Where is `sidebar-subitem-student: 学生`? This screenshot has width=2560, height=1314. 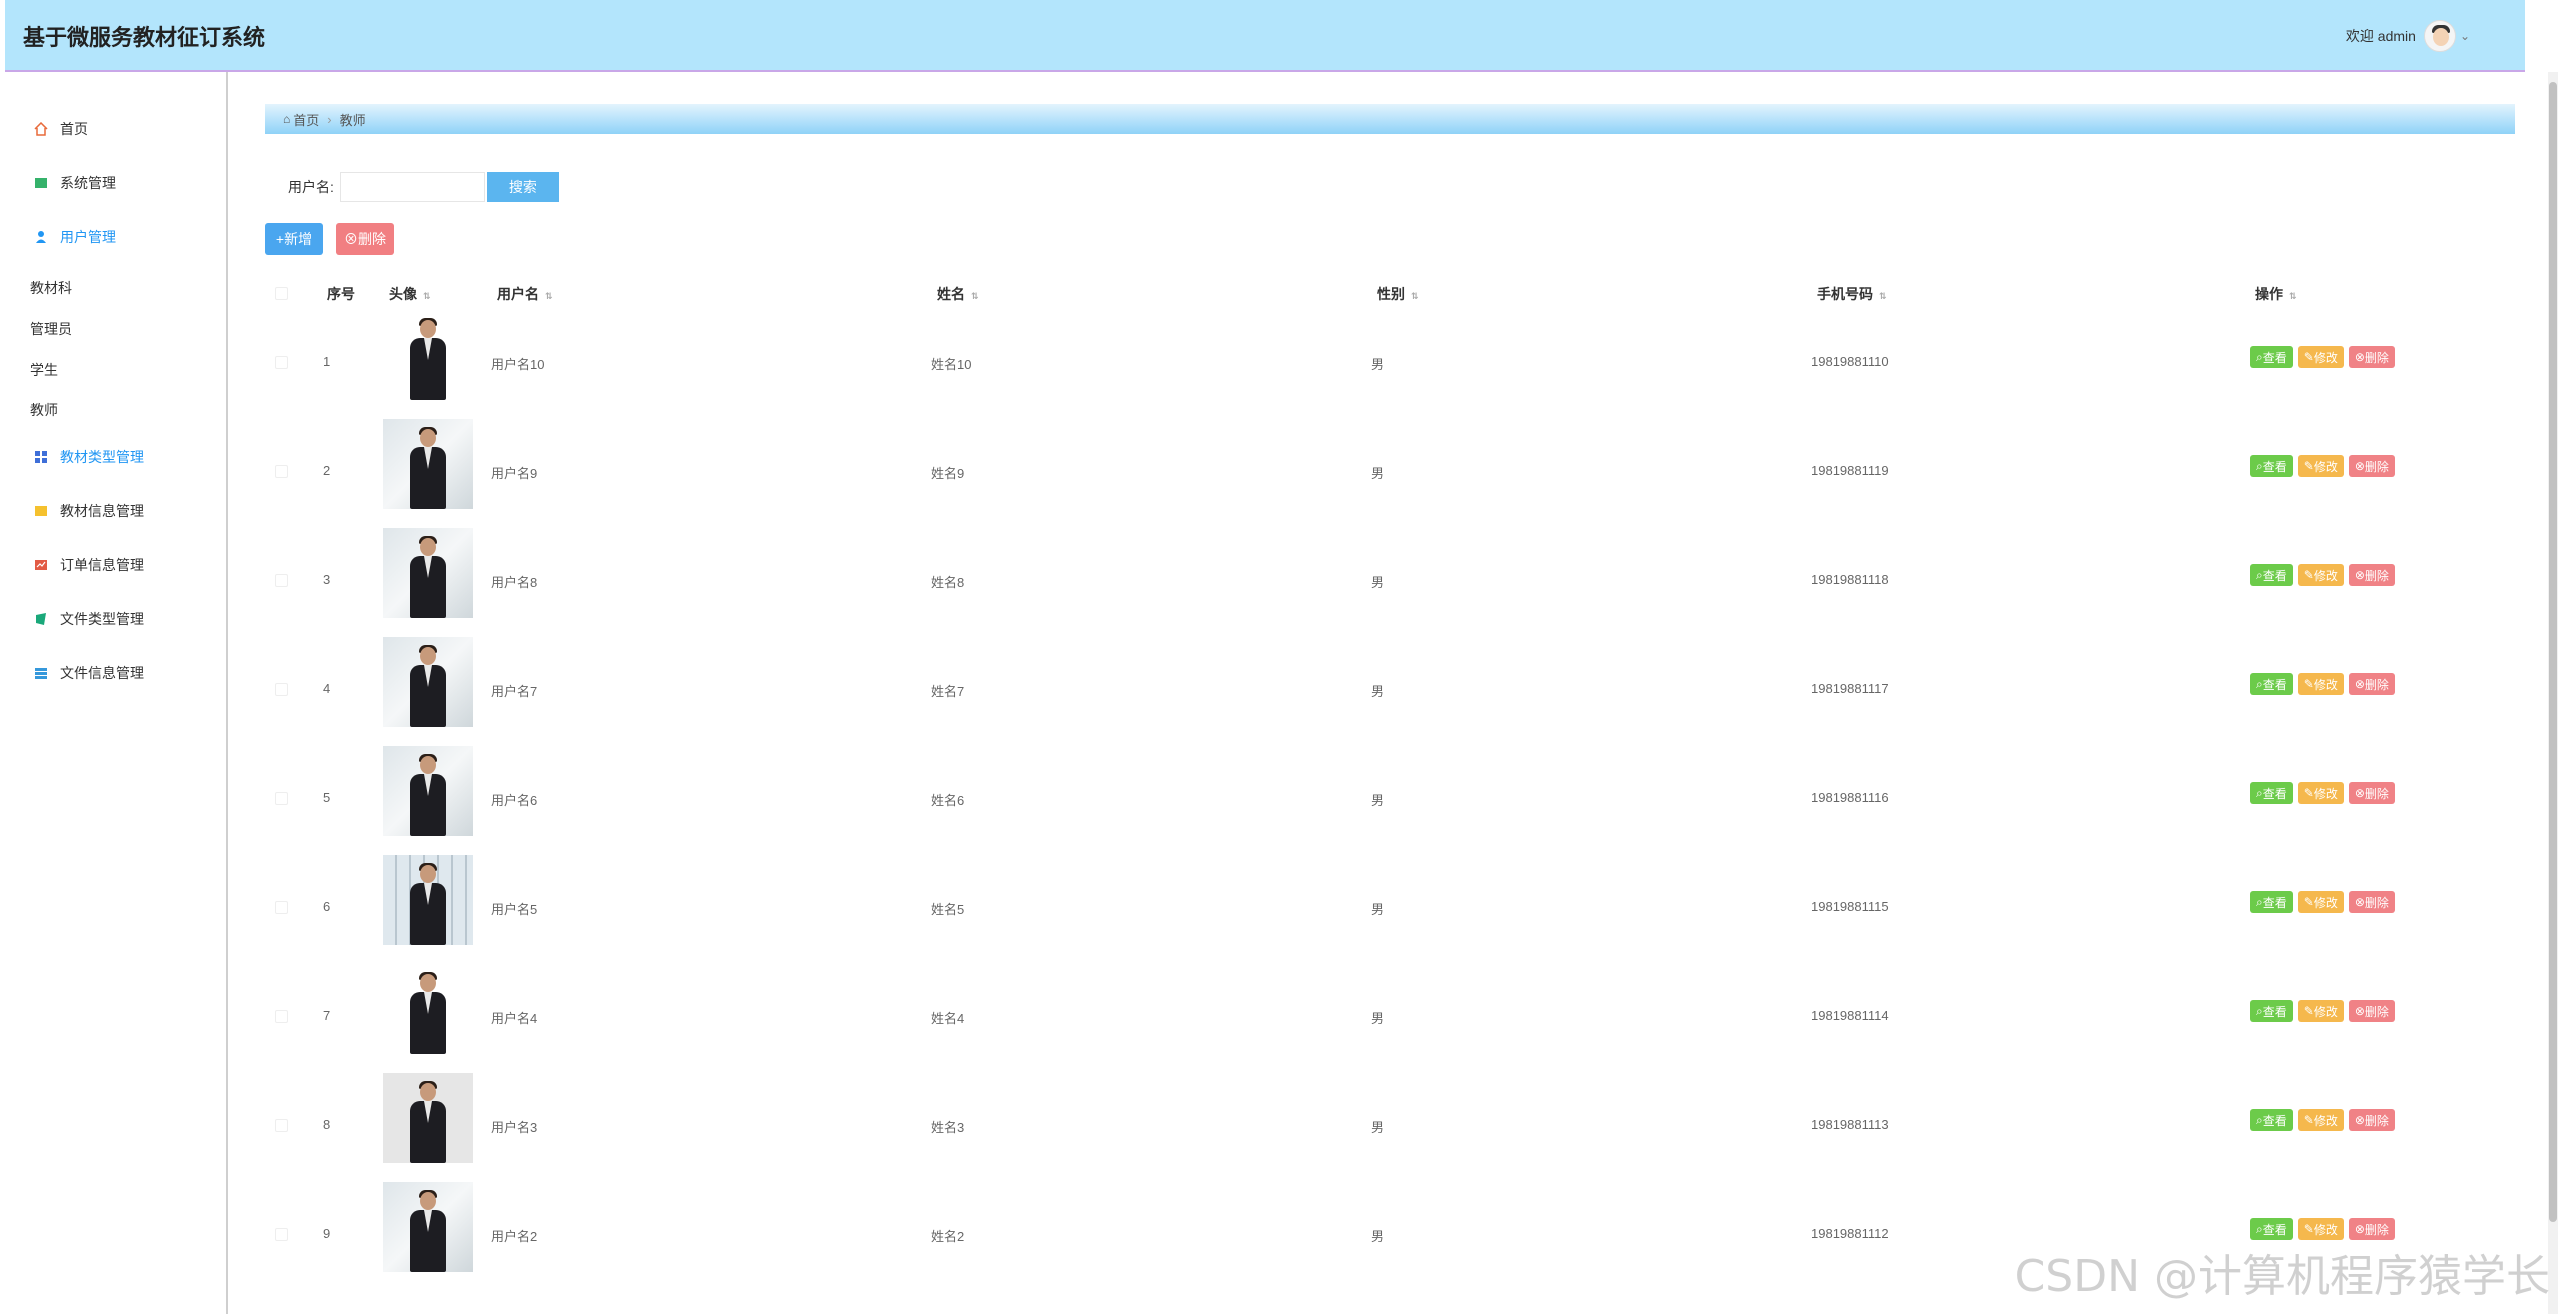 sidebar-subitem-student: 学生 is located at coordinates (44, 370).